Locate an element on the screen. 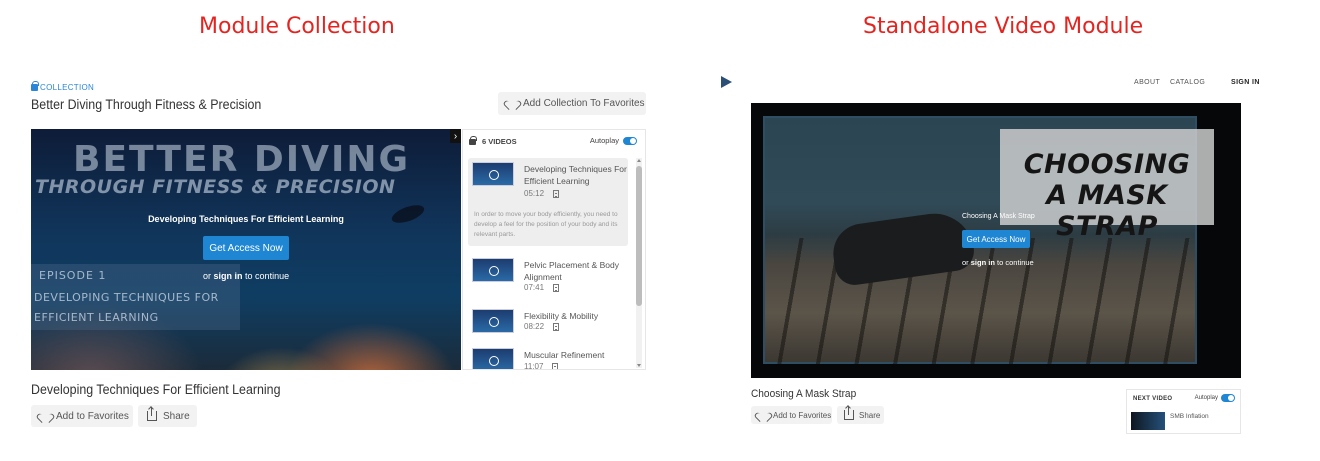 Image resolution: width=1320 pixels, height=461 pixels. scrollbar-thumb is located at coordinates (639, 236).